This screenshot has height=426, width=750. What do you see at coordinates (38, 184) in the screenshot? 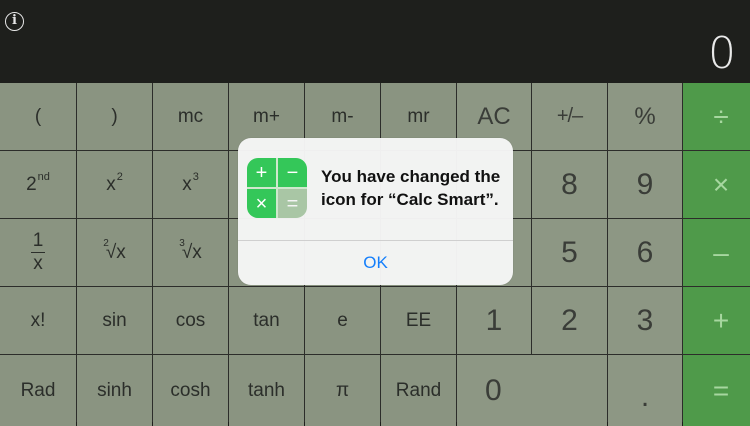
I see `second-function-key: 2nd` at bounding box center [38, 184].